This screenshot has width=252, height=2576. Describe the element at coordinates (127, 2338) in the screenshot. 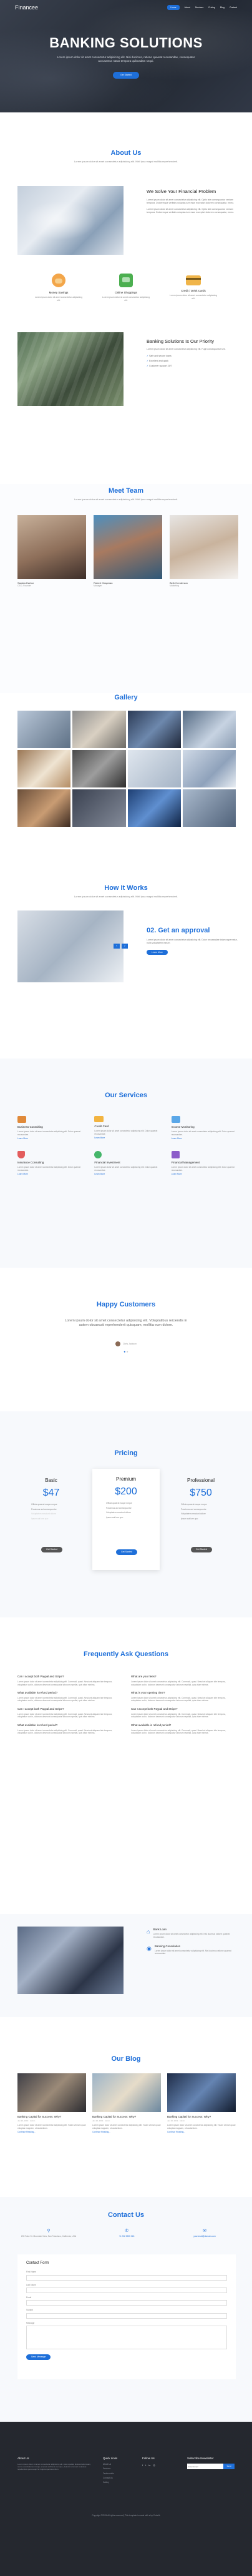

I see `message-textarea` at that location.